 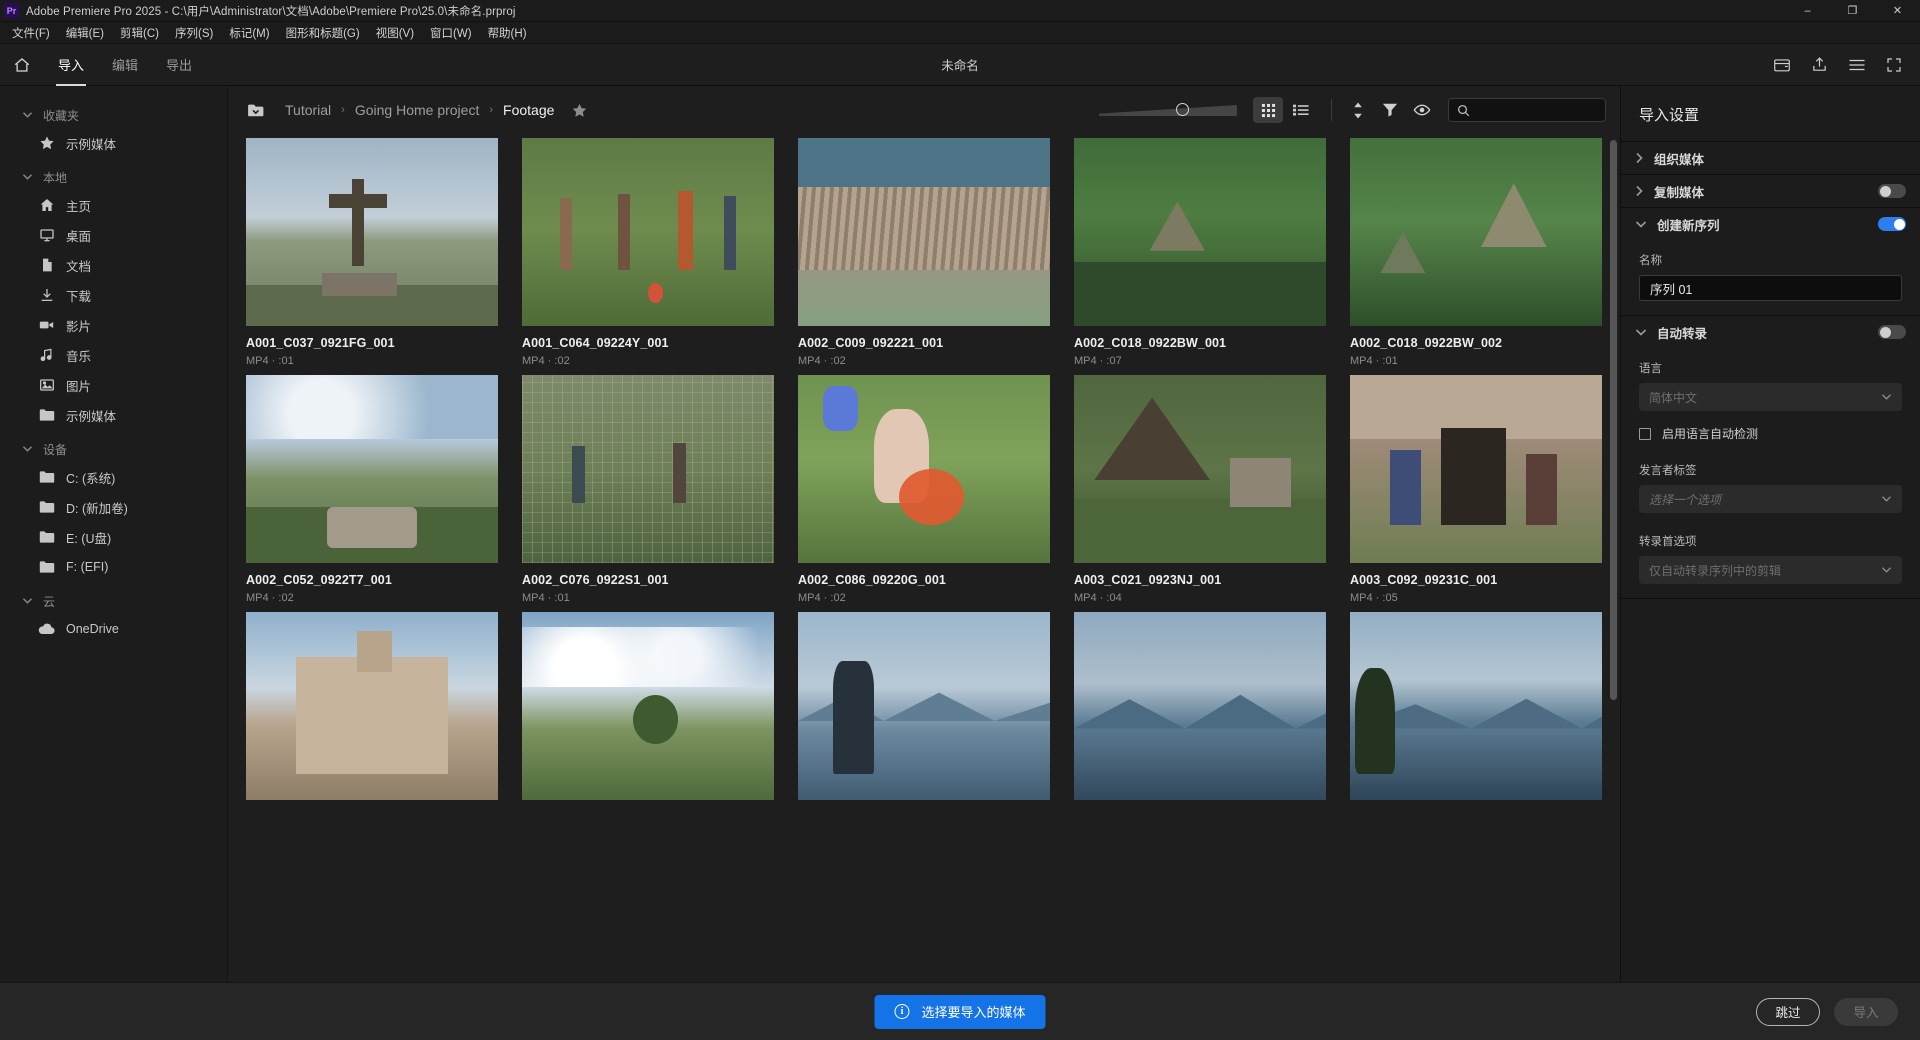 What do you see at coordinates (1770, 224) in the screenshot?
I see `section-create-sequence-header: 创建新序列` at bounding box center [1770, 224].